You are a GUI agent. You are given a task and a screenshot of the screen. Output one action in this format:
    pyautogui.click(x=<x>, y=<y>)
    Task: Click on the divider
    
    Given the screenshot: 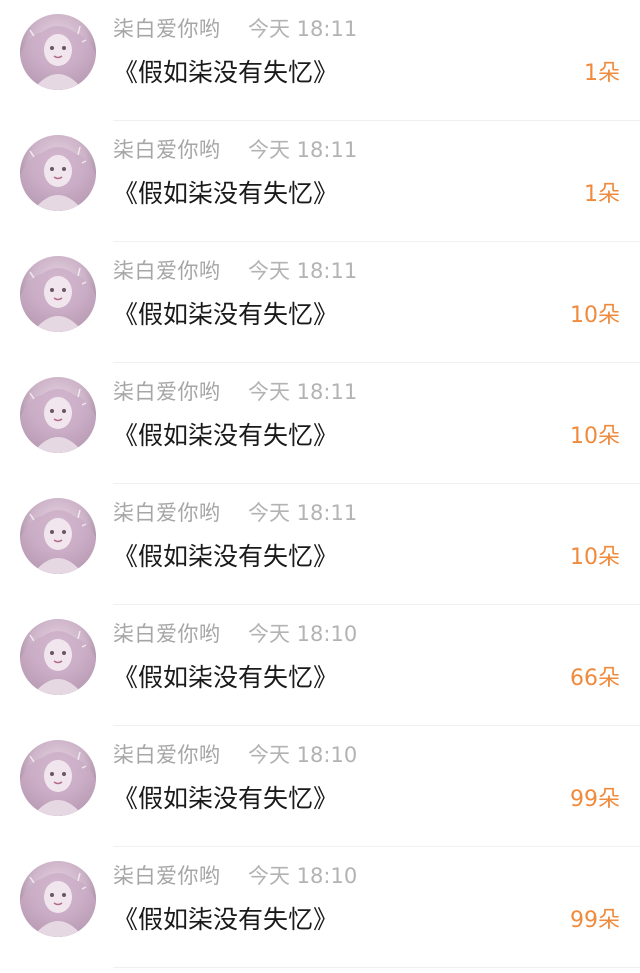 What is the action you would take?
    pyautogui.click(x=376, y=967)
    